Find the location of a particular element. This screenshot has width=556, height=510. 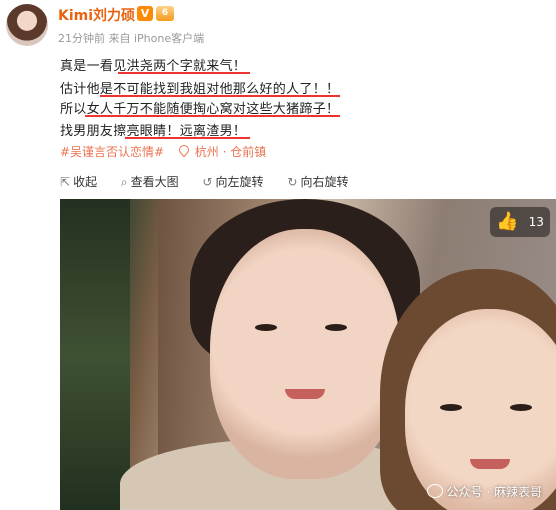

rotate-right-button: ↻ 向右旋转 is located at coordinates (317, 181).